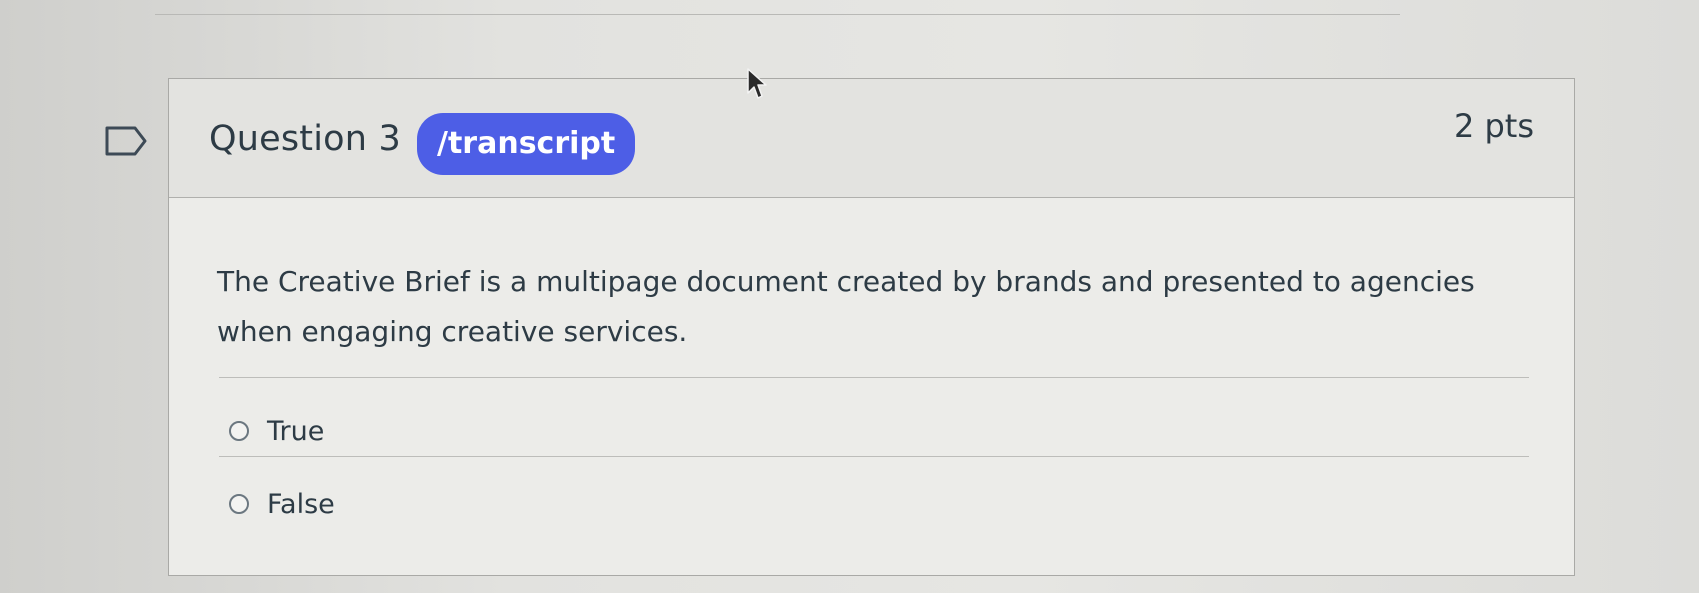 The width and height of the screenshot is (1699, 593). What do you see at coordinates (239, 431) in the screenshot?
I see `radio-true` at bounding box center [239, 431].